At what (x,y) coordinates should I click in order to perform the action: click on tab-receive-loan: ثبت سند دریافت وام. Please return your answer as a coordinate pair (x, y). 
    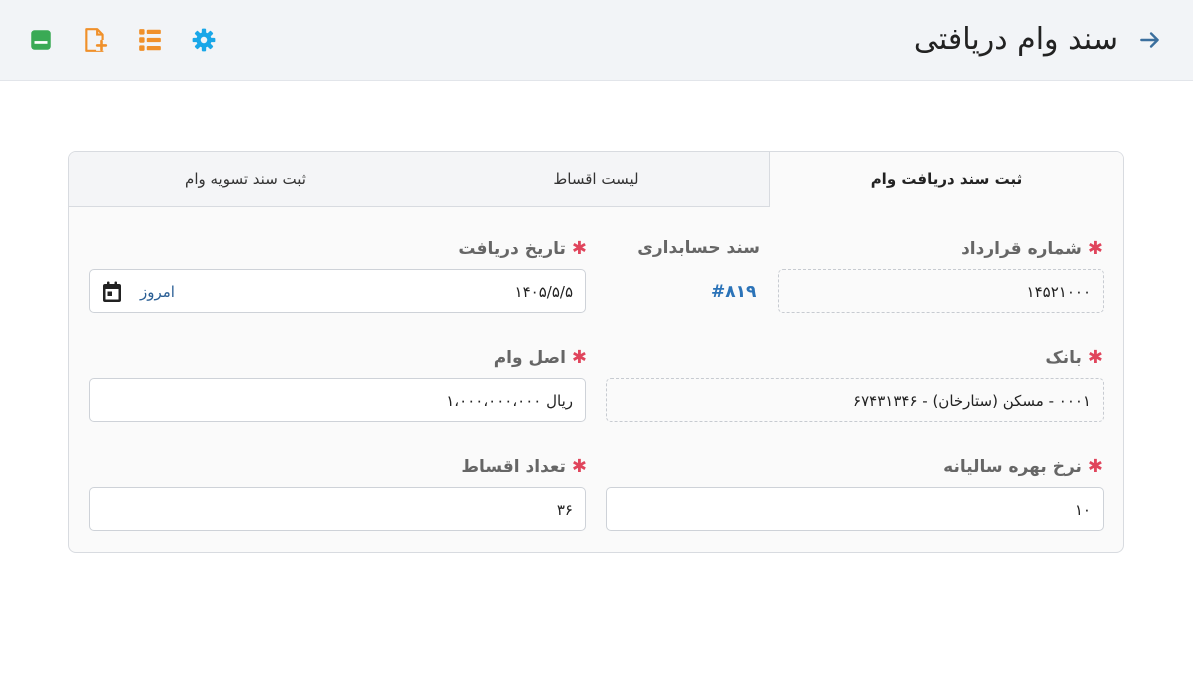
    Looking at the image, I should click on (946, 179).